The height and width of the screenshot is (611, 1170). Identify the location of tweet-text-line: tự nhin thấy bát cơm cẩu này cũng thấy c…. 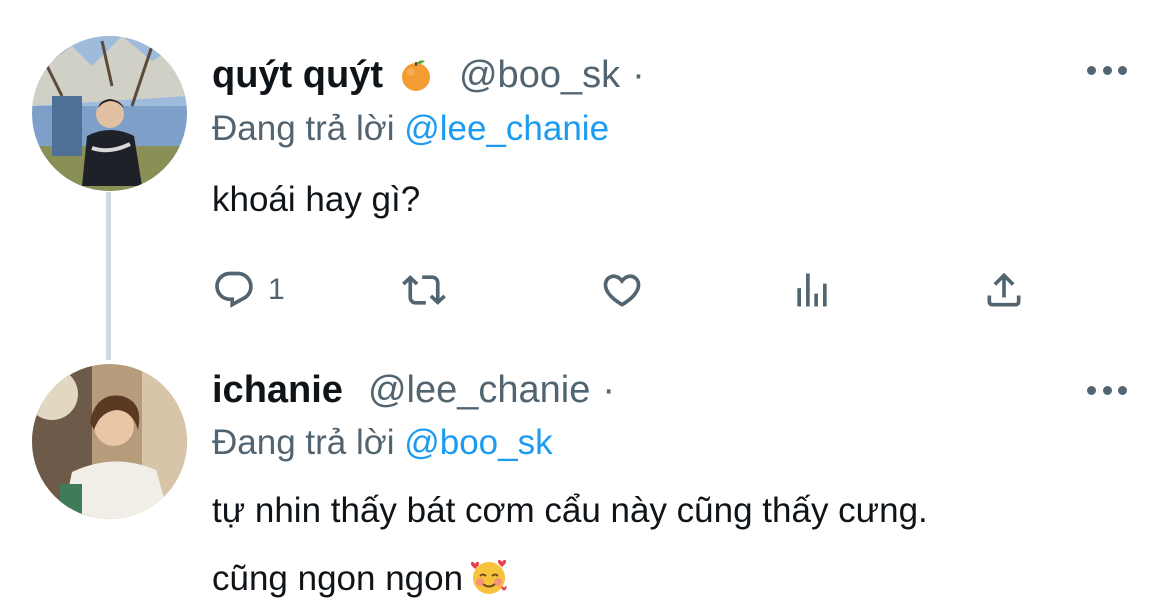
(570, 510).